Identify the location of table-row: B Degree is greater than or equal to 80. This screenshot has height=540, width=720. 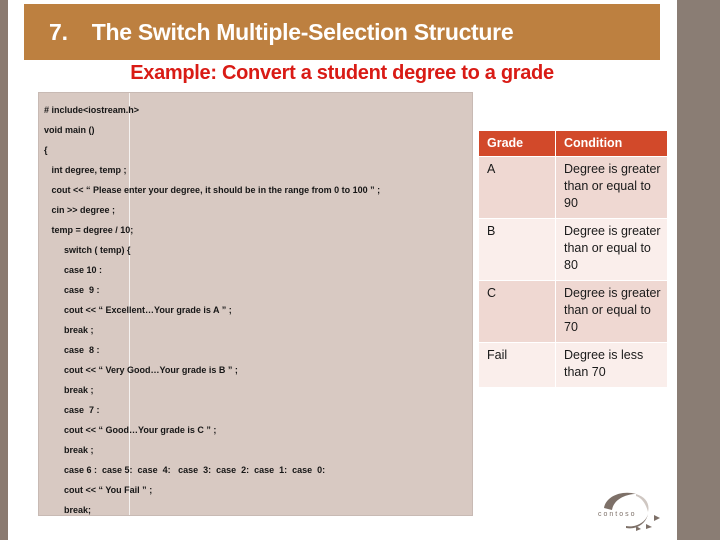
(573, 249).